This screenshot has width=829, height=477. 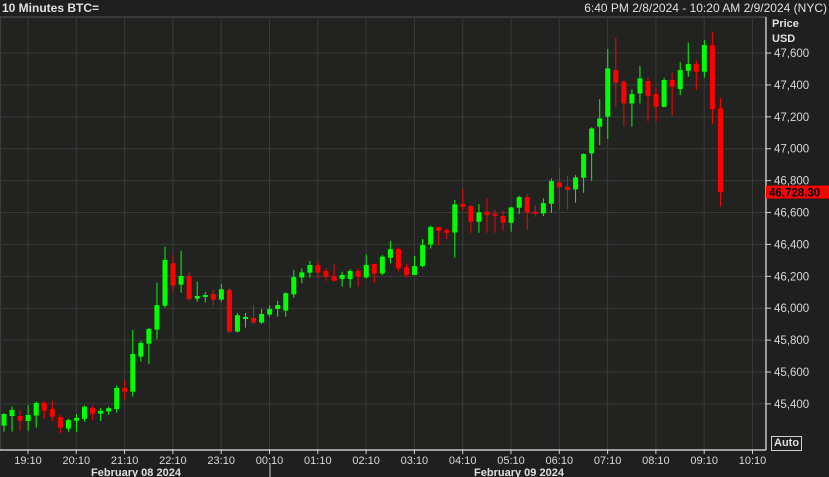 What do you see at coordinates (753, 461) in the screenshot?
I see `x-tick-label: 10:10` at bounding box center [753, 461].